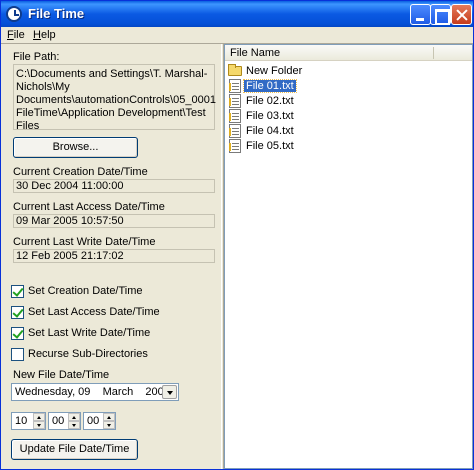  Describe the element at coordinates (237, 14) in the screenshot. I see `title-bar: File Time` at that location.